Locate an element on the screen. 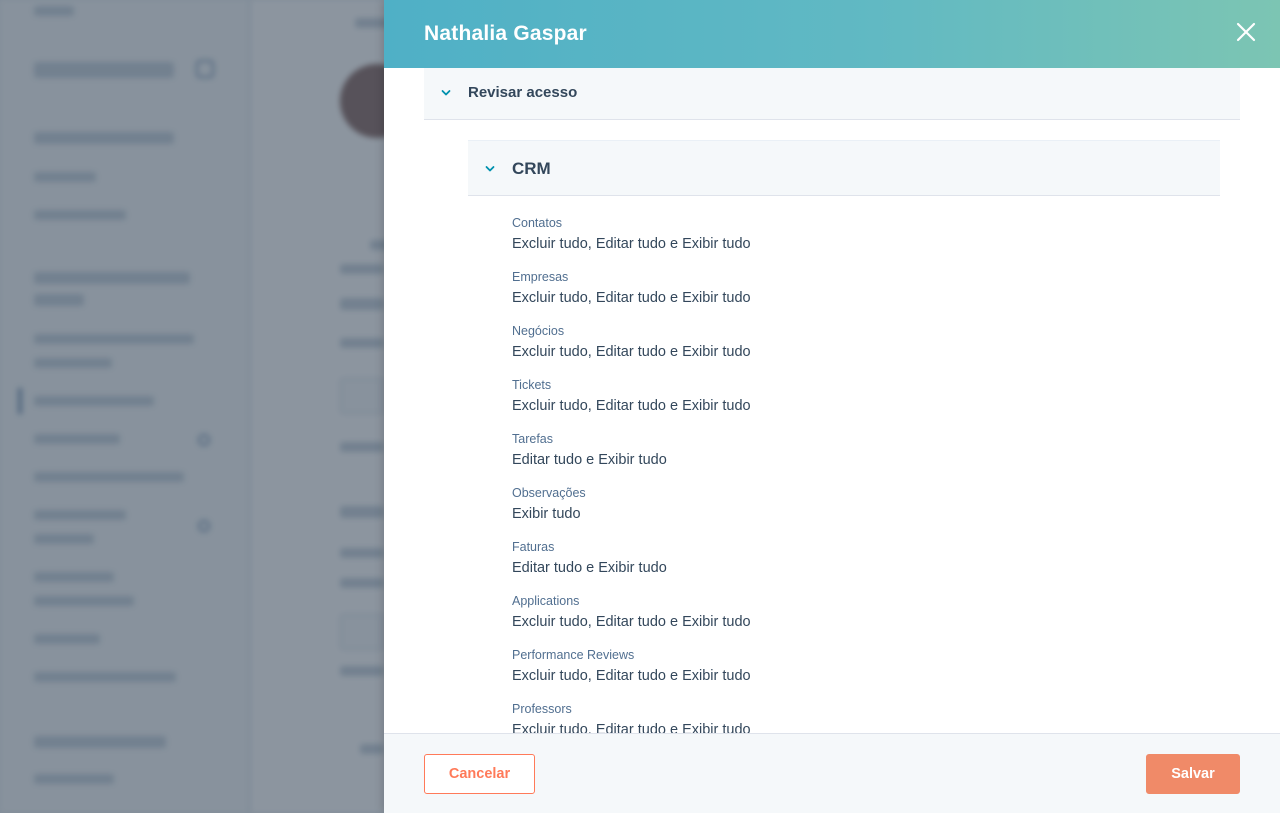  permission-name: Performance Reviews is located at coordinates (573, 655).